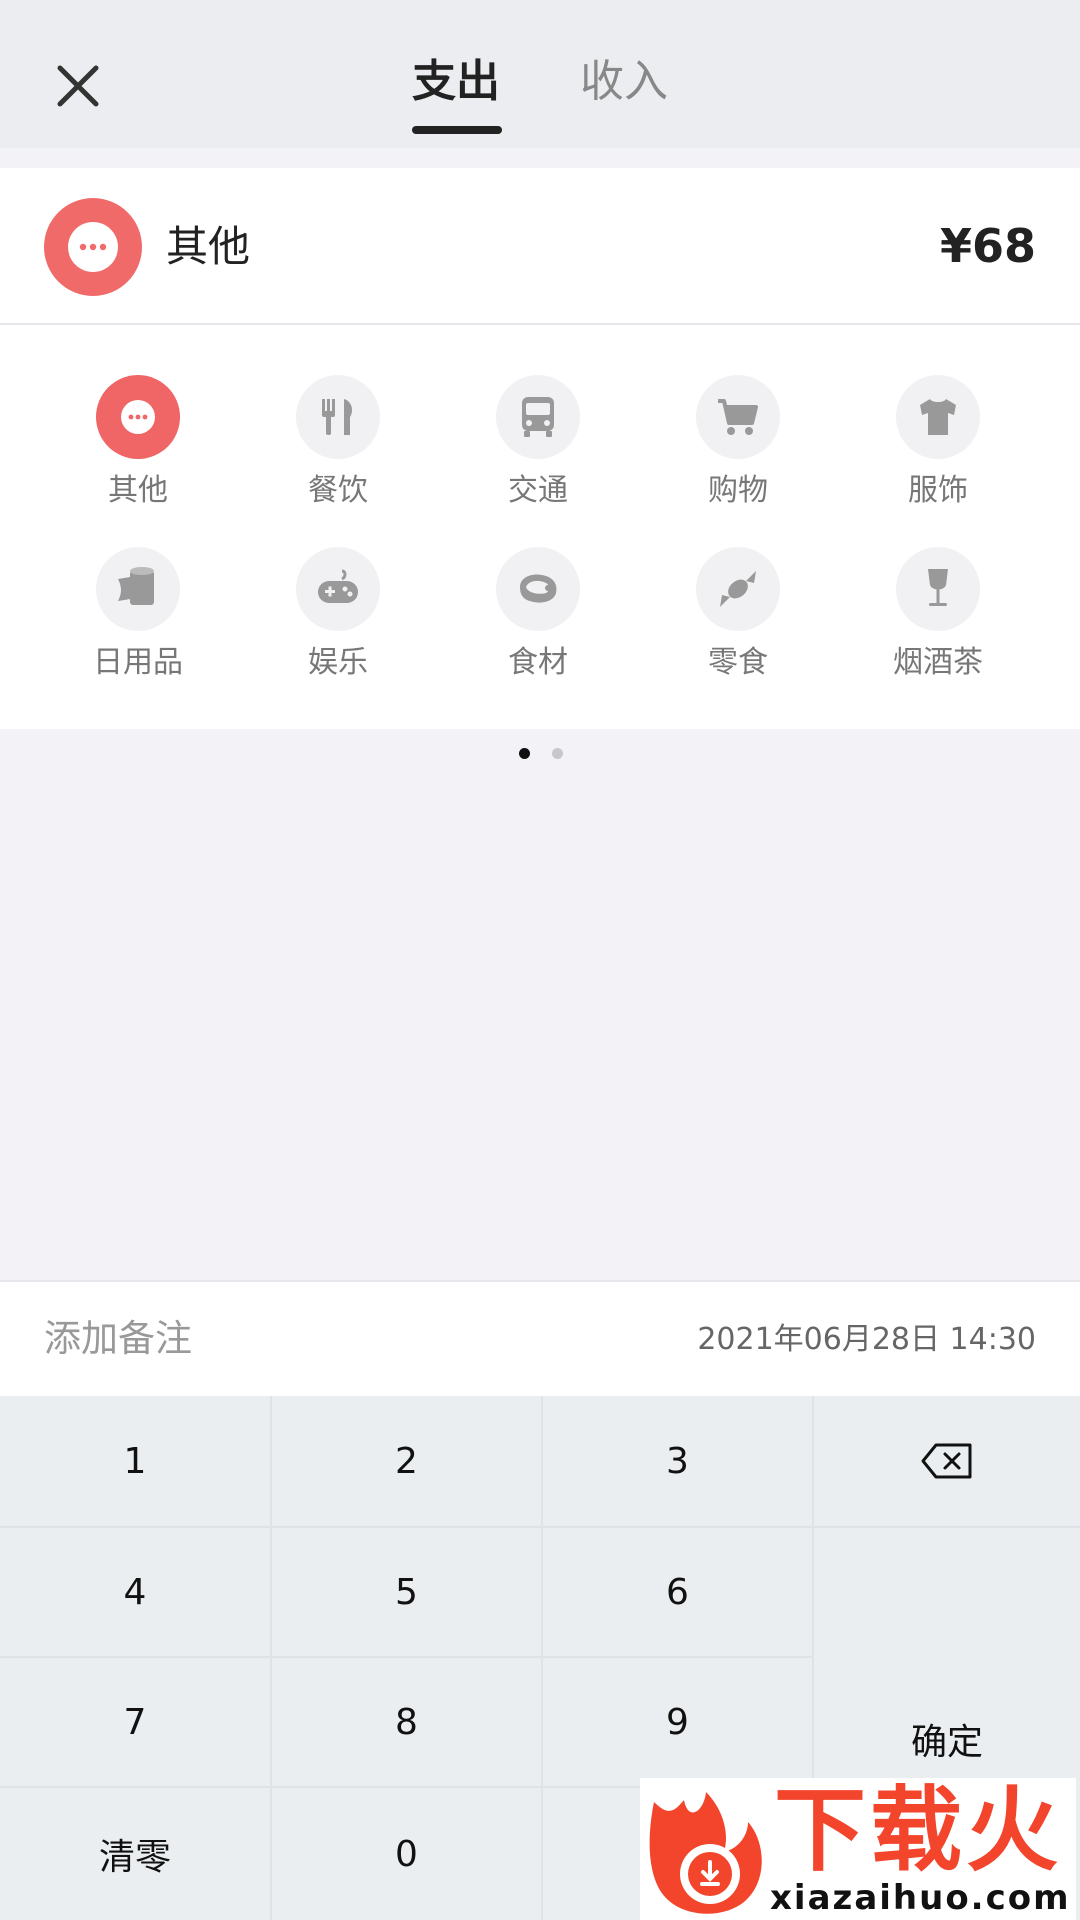 This screenshot has width=1080, height=1920. Describe the element at coordinates (138, 662) in the screenshot. I see `category-label: 日用品` at that location.